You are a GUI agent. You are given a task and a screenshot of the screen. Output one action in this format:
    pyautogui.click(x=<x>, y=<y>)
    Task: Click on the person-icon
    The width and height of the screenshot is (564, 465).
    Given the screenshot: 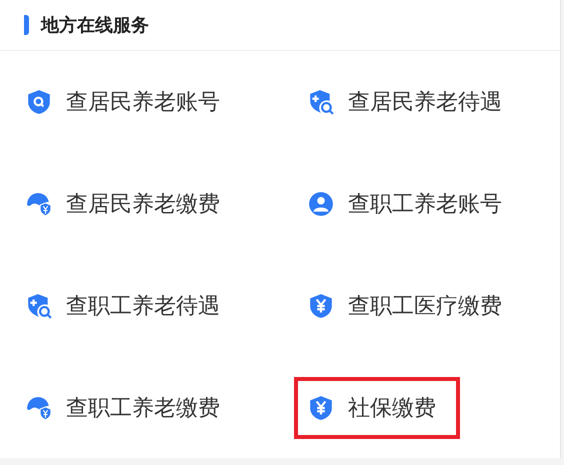 What is the action you would take?
    pyautogui.click(x=321, y=204)
    